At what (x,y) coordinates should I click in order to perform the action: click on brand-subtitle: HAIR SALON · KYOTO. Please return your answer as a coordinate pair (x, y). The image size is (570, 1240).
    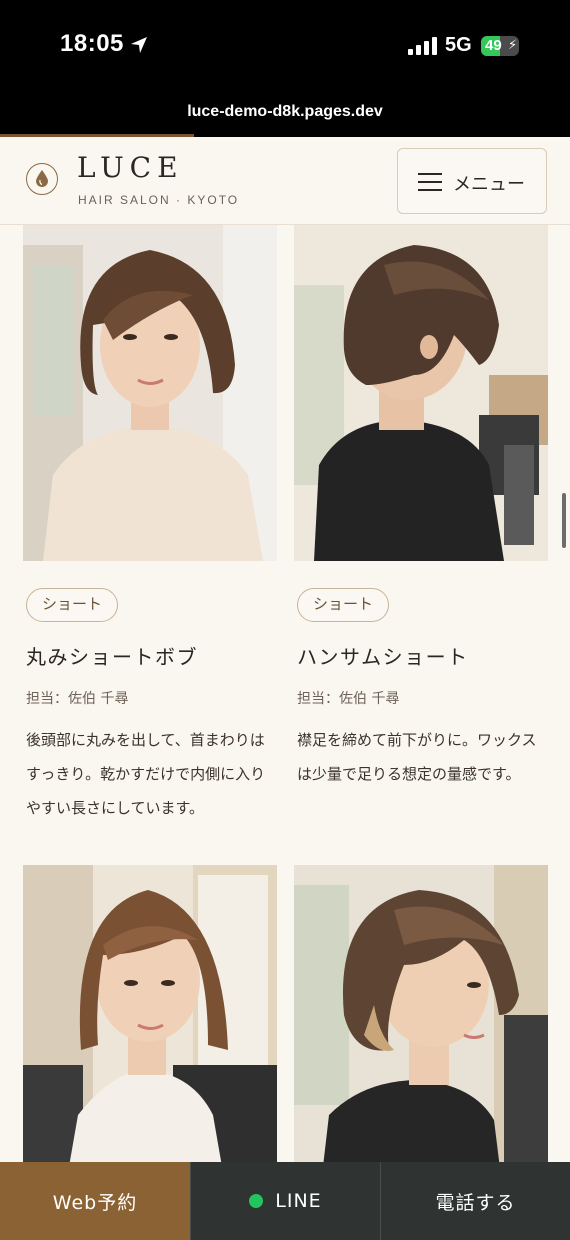
    Looking at the image, I should click on (159, 200).